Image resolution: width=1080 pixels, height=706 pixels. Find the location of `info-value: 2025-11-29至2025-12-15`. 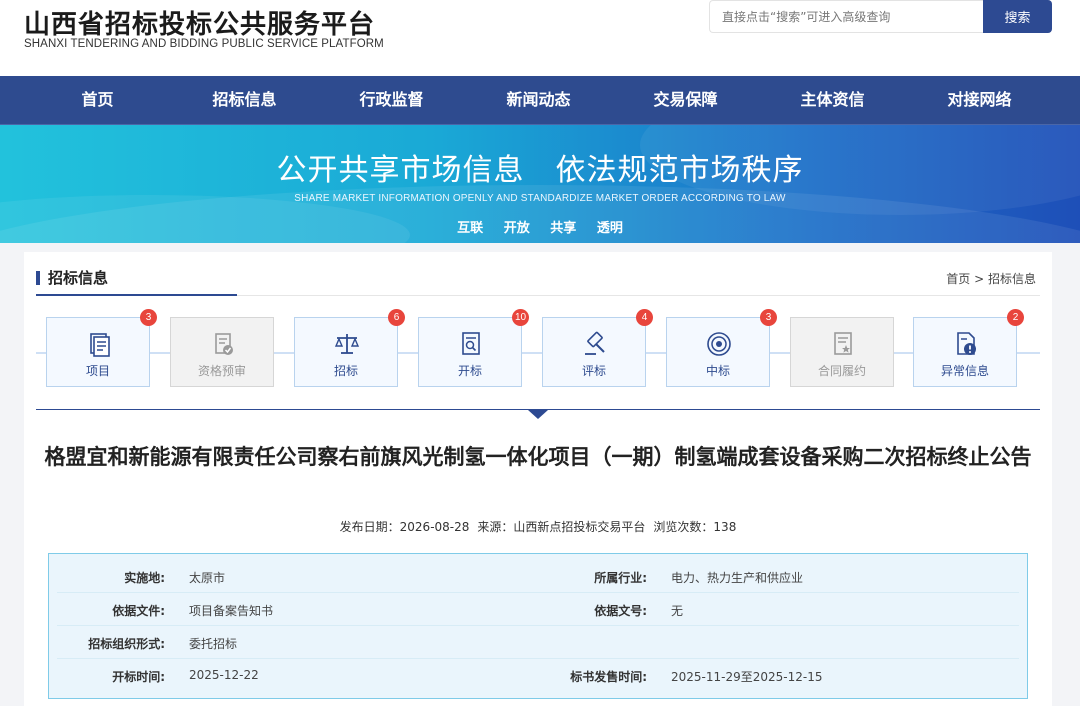

info-value: 2025-11-29至2025-12-15 is located at coordinates (747, 677).